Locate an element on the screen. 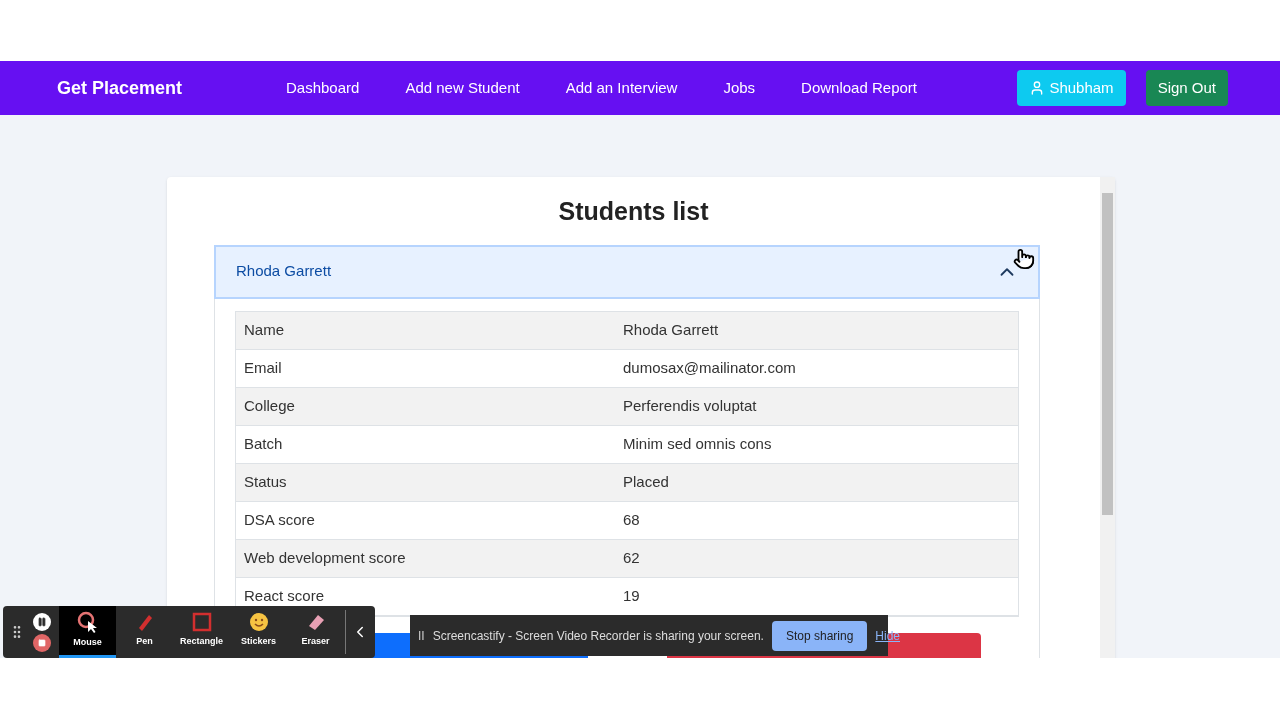 This screenshot has width=1280, height=720. toolbar-tool: Stickers is located at coordinates (258, 632).